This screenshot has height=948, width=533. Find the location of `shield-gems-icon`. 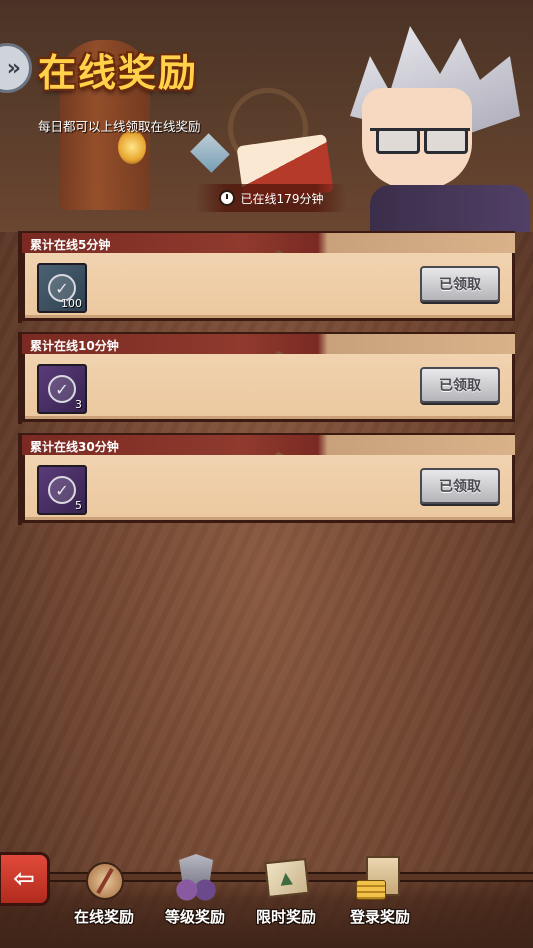

shield-gems-icon is located at coordinates (195, 878).